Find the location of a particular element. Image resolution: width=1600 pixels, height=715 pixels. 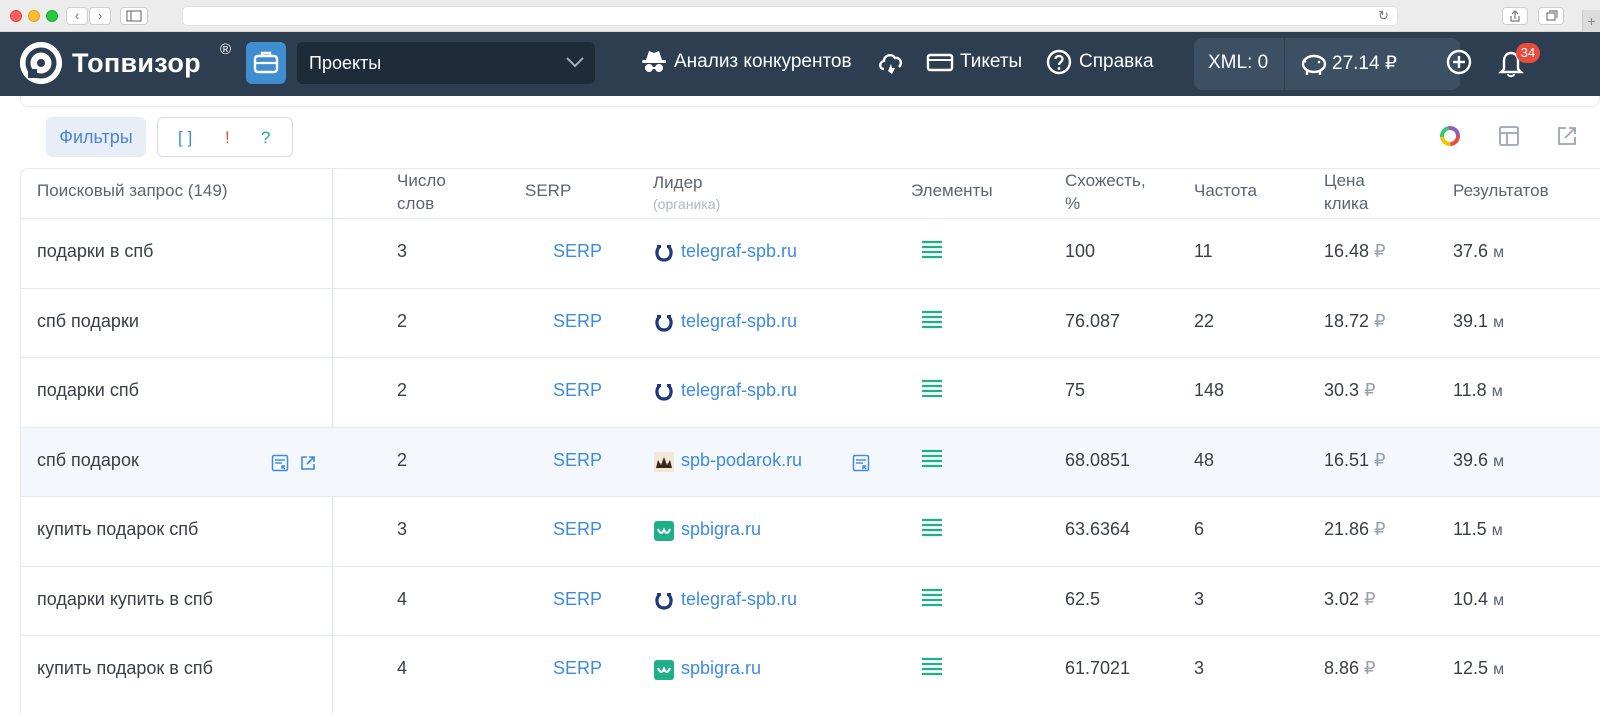

query-cell: подарки спб is located at coordinates (88, 390).